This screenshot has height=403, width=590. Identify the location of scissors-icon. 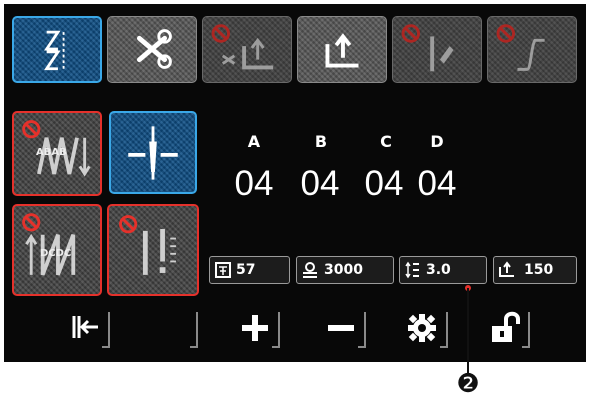
(154, 49).